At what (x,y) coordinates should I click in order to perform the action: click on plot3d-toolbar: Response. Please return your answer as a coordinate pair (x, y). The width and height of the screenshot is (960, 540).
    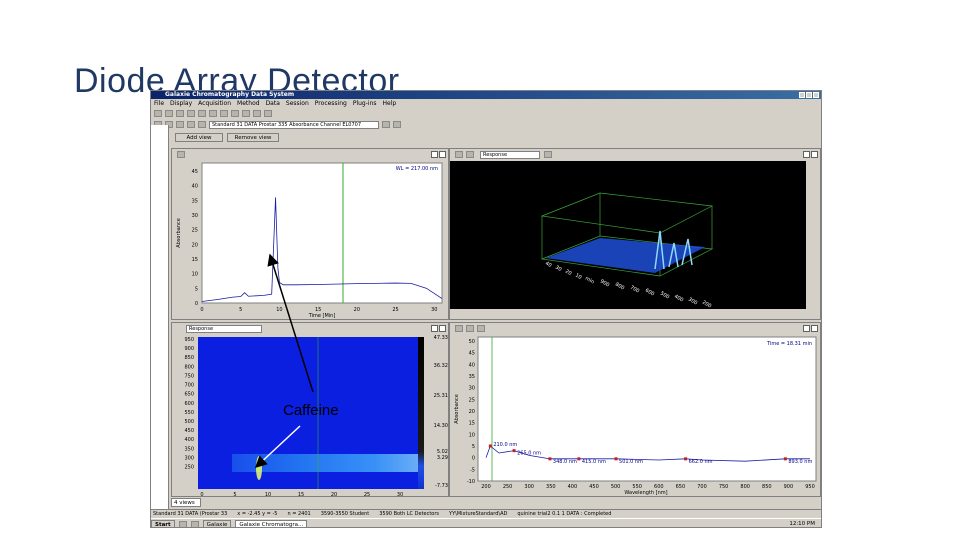
    Looking at the image, I should click on (635, 154).